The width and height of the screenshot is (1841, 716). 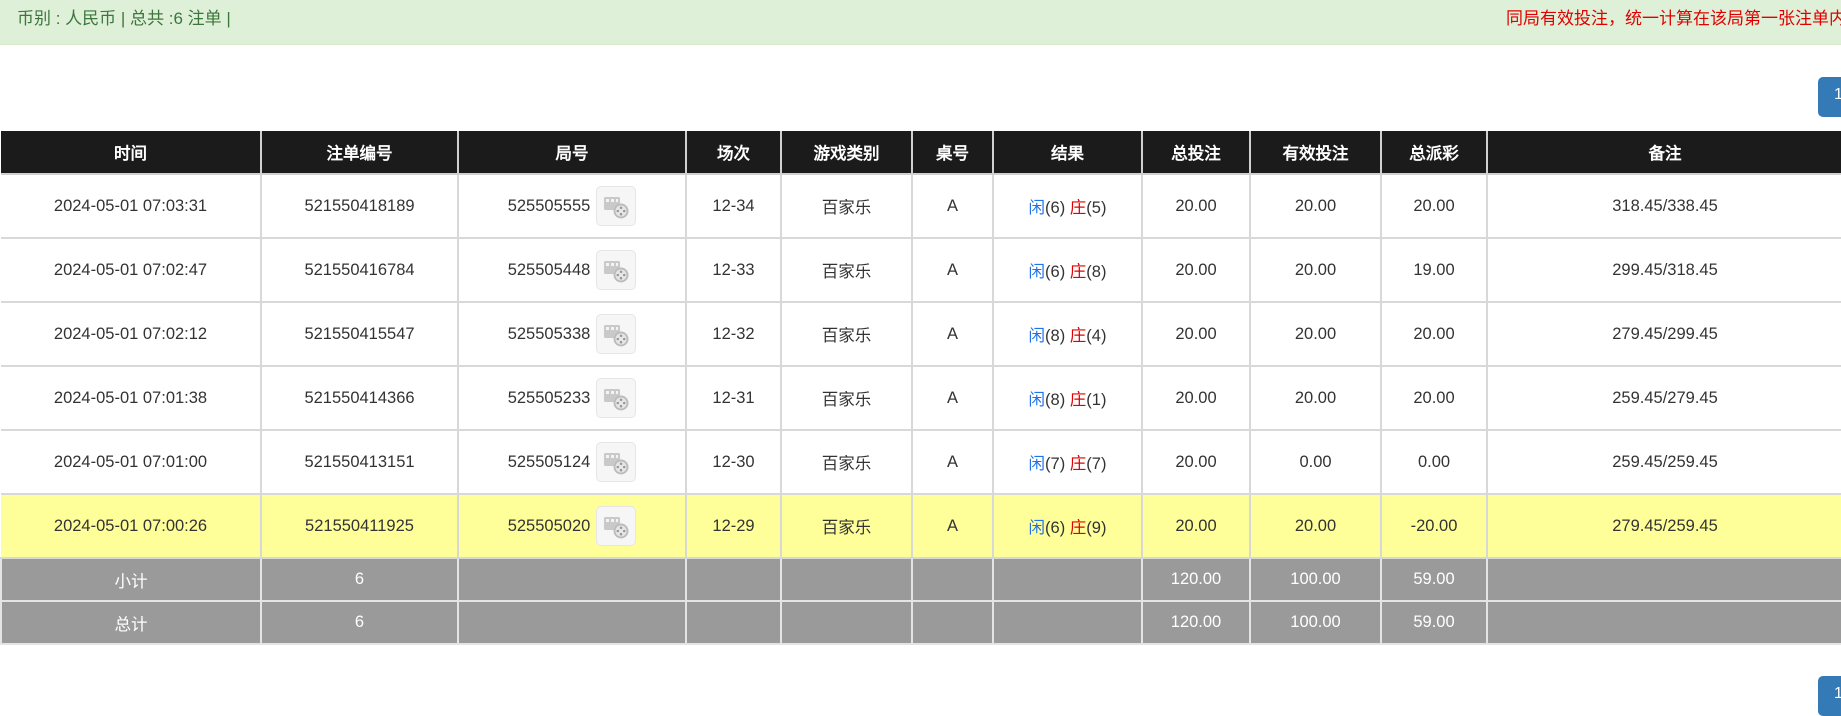 I want to click on grand-total-count: 6, so click(x=359, y=623).